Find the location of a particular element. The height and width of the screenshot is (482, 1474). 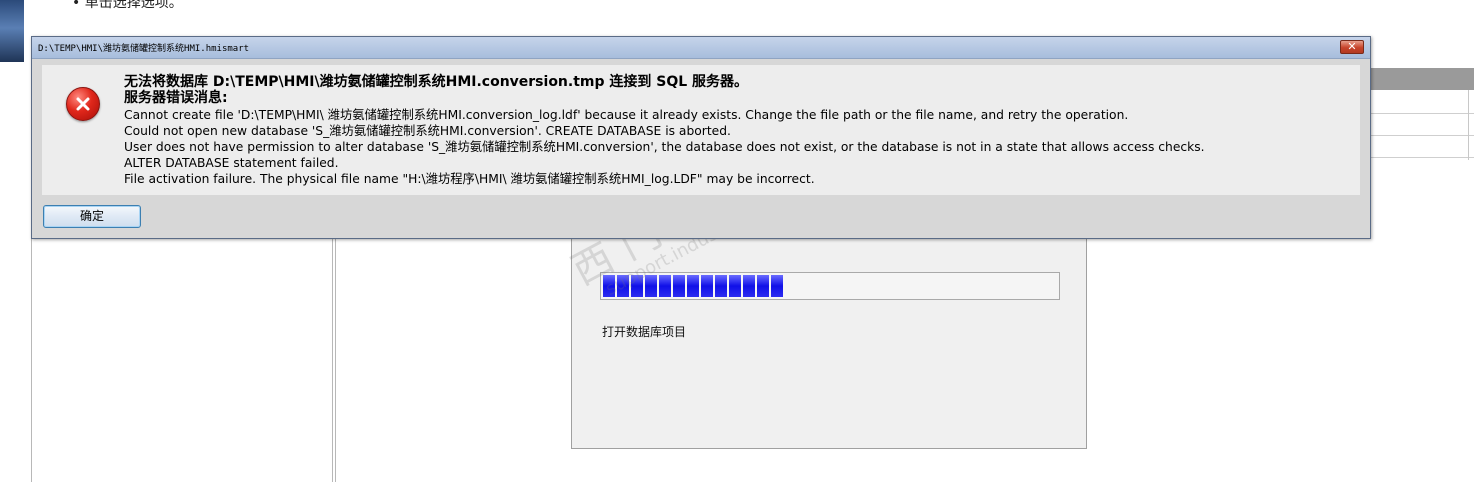

app-side-banner is located at coordinates (12, 31).